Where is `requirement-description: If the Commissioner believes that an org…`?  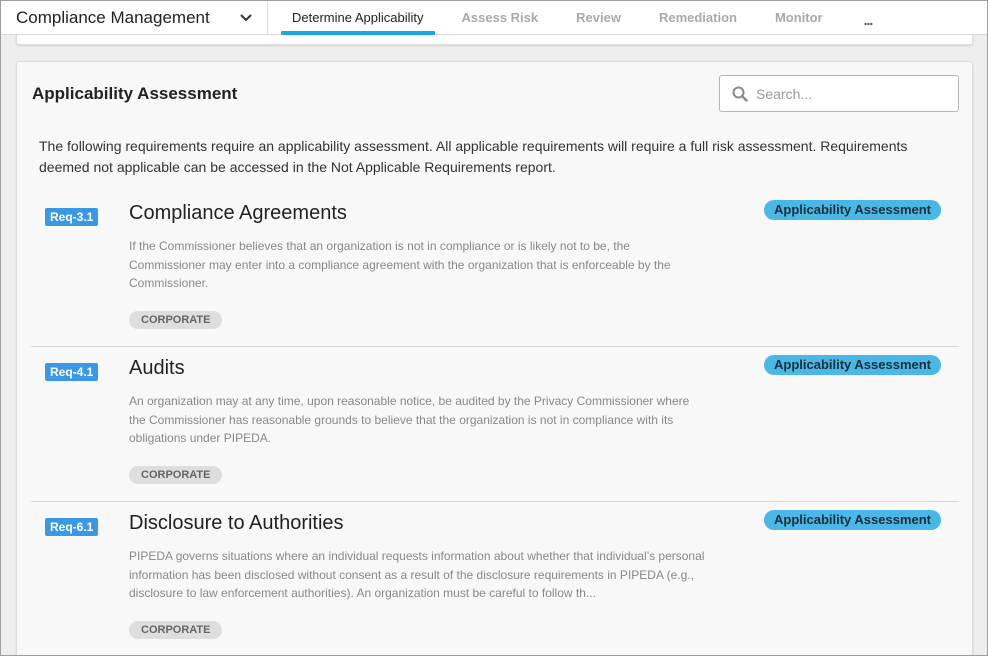 requirement-description: If the Commissioner believes that an org… is located at coordinates (400, 264).